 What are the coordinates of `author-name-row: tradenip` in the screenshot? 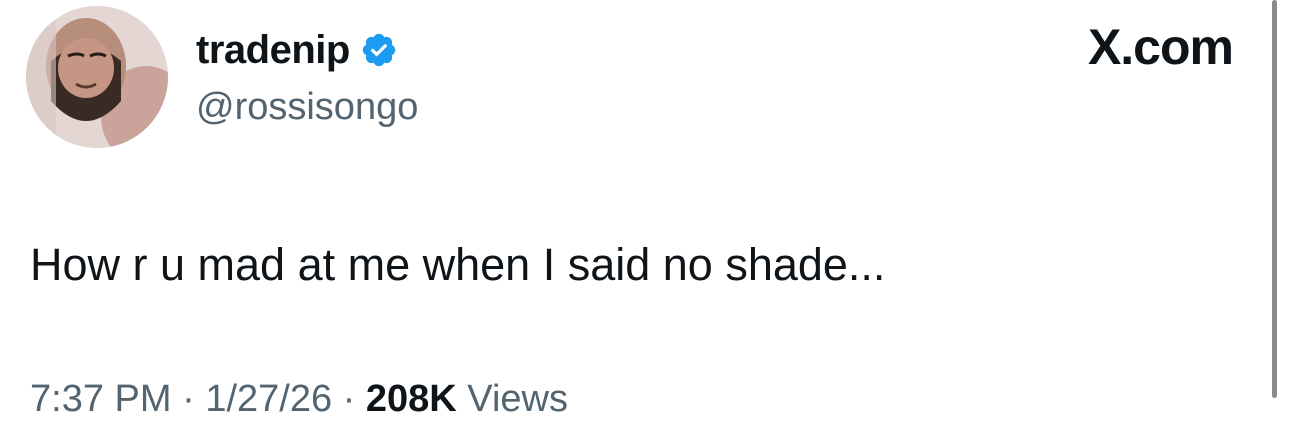 It's located at (297, 50).